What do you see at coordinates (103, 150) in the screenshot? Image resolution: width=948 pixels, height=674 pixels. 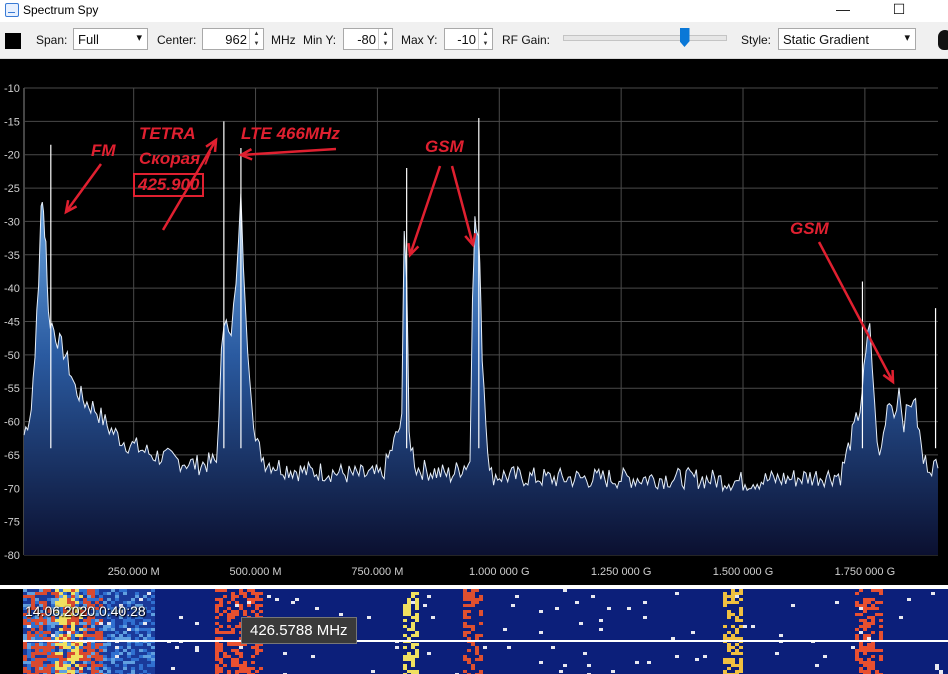 I see `annotation-fm: FM` at bounding box center [103, 150].